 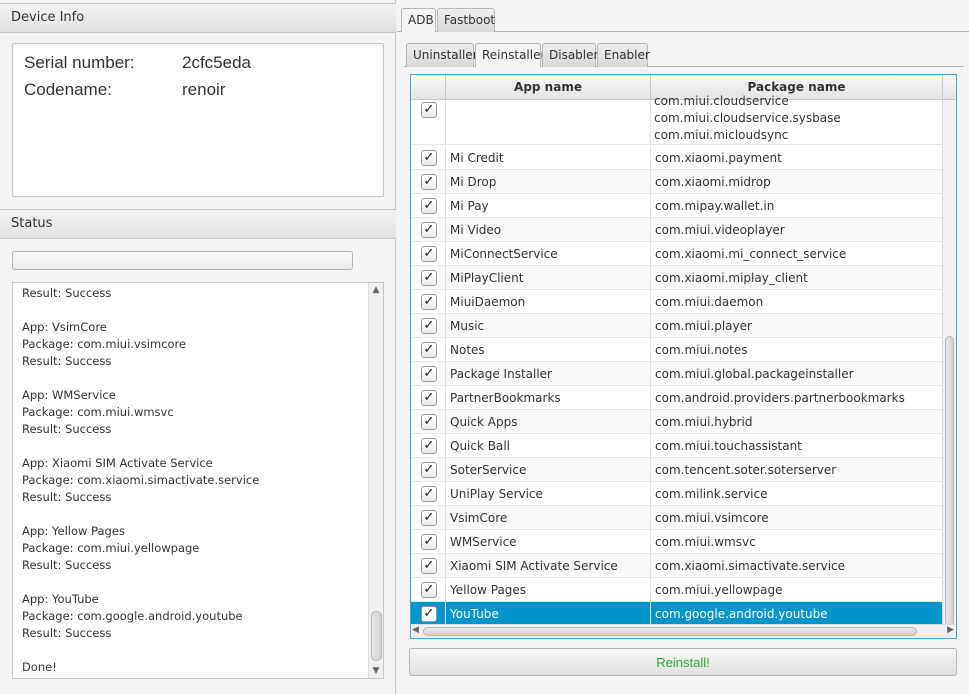 What do you see at coordinates (683, 662) in the screenshot?
I see `reinstall-button: Reinstall!` at bounding box center [683, 662].